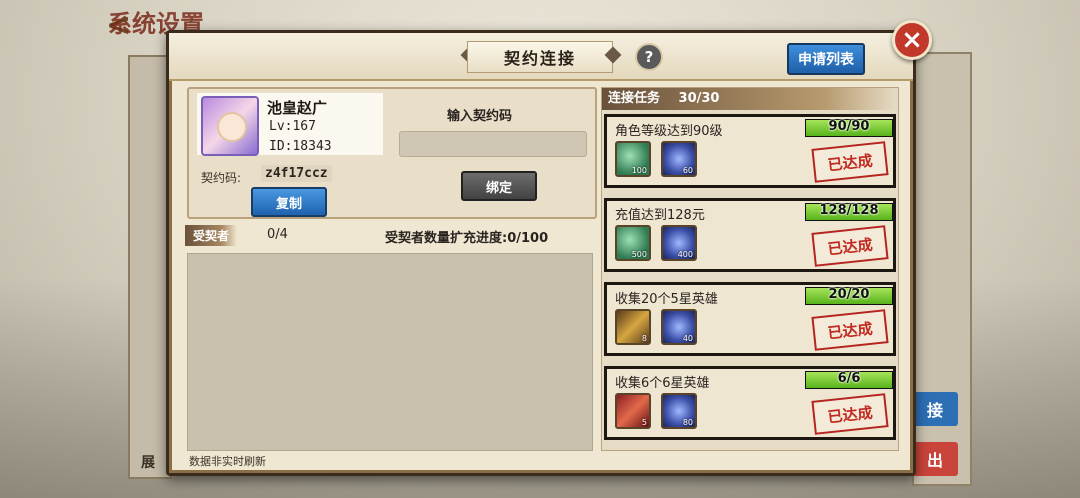 This screenshot has width=1080, height=498. I want to click on task-progress-text: 20/20, so click(849, 294).